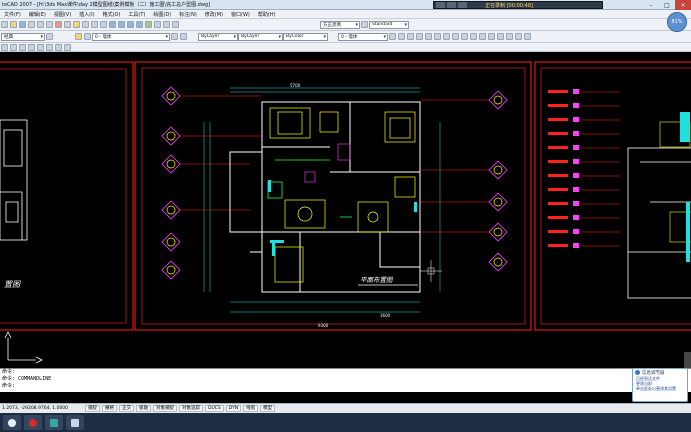  I want to click on pan-icon, so click(112, 24).